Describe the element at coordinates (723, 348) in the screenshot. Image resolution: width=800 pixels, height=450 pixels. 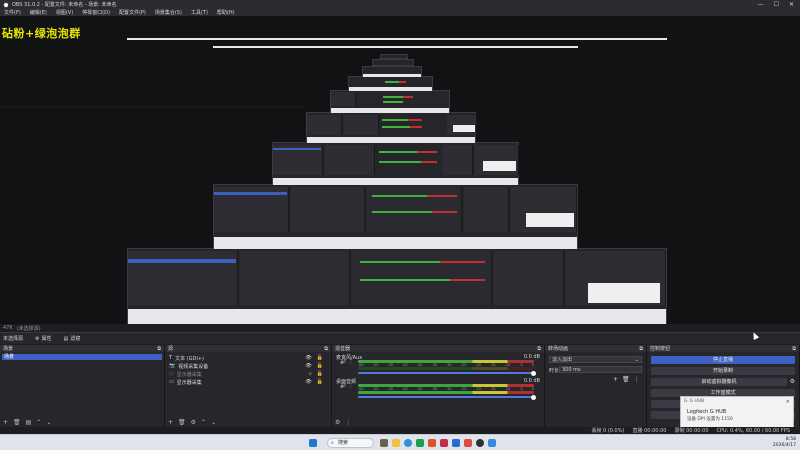
I see `controls-dock-header: 控制按钮 ⧉` at that location.